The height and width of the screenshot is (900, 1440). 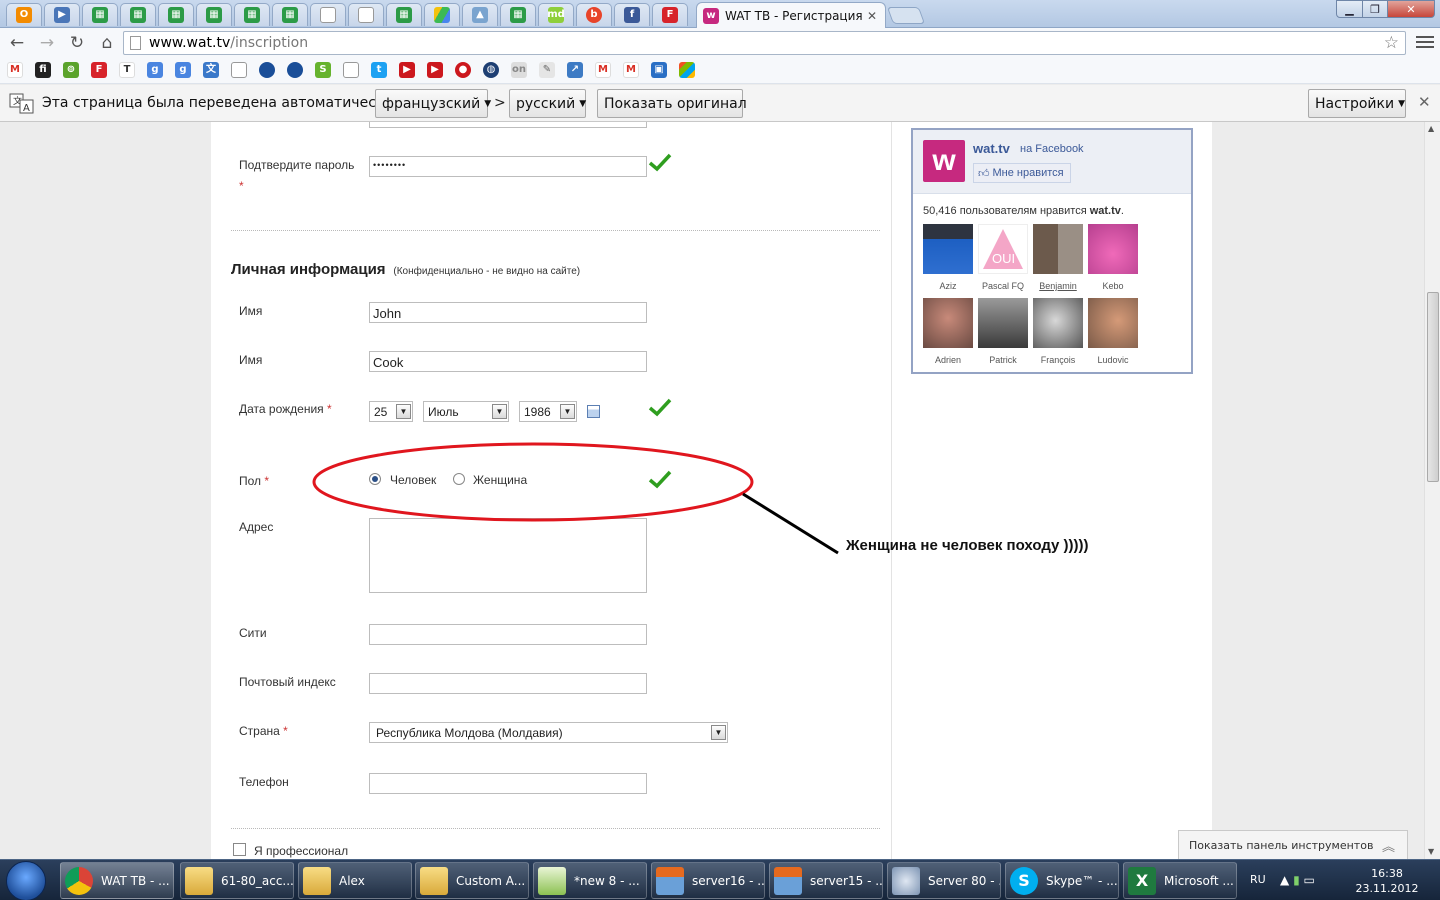 I want to click on twitter-icon: t, so click(x=379, y=70).